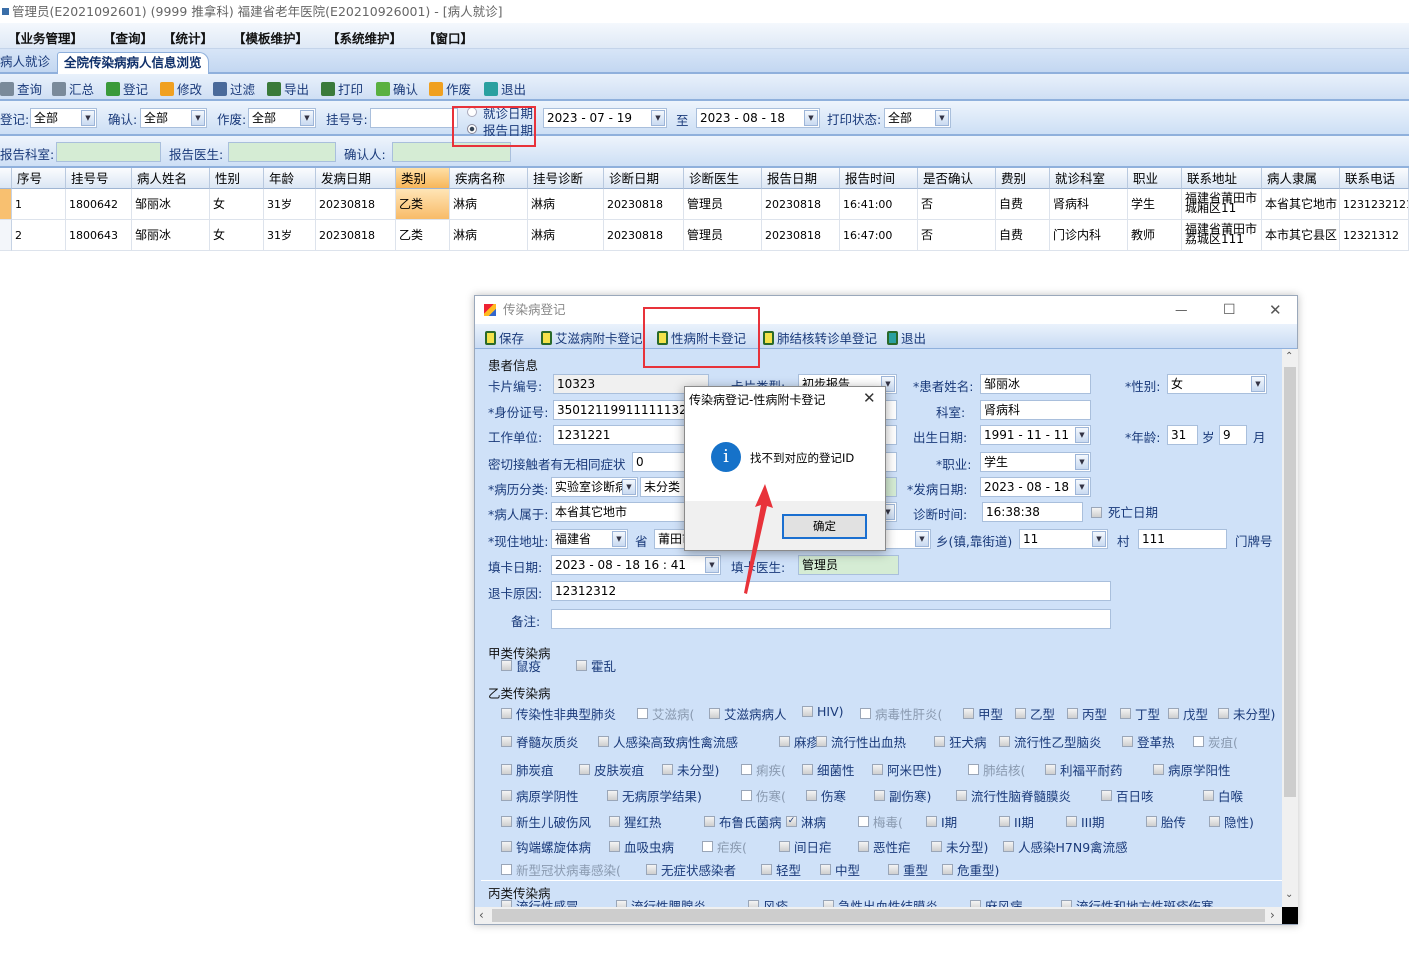  Describe the element at coordinates (605, 118) in the screenshot. I see `date-from-picker: 2023 - 07 - 19 ▼` at that location.